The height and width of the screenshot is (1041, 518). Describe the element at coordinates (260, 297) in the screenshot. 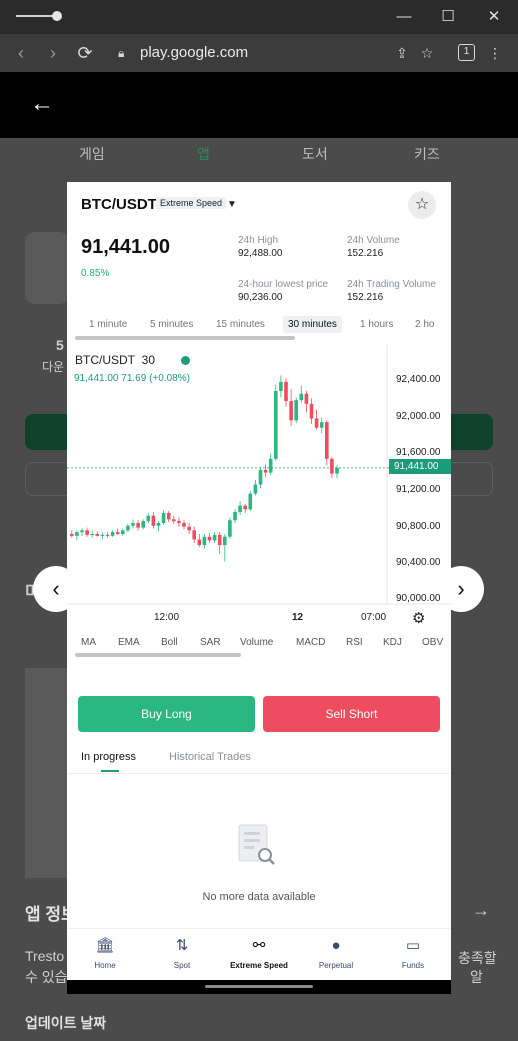

I see `stat-low-value: 90,236.00` at that location.